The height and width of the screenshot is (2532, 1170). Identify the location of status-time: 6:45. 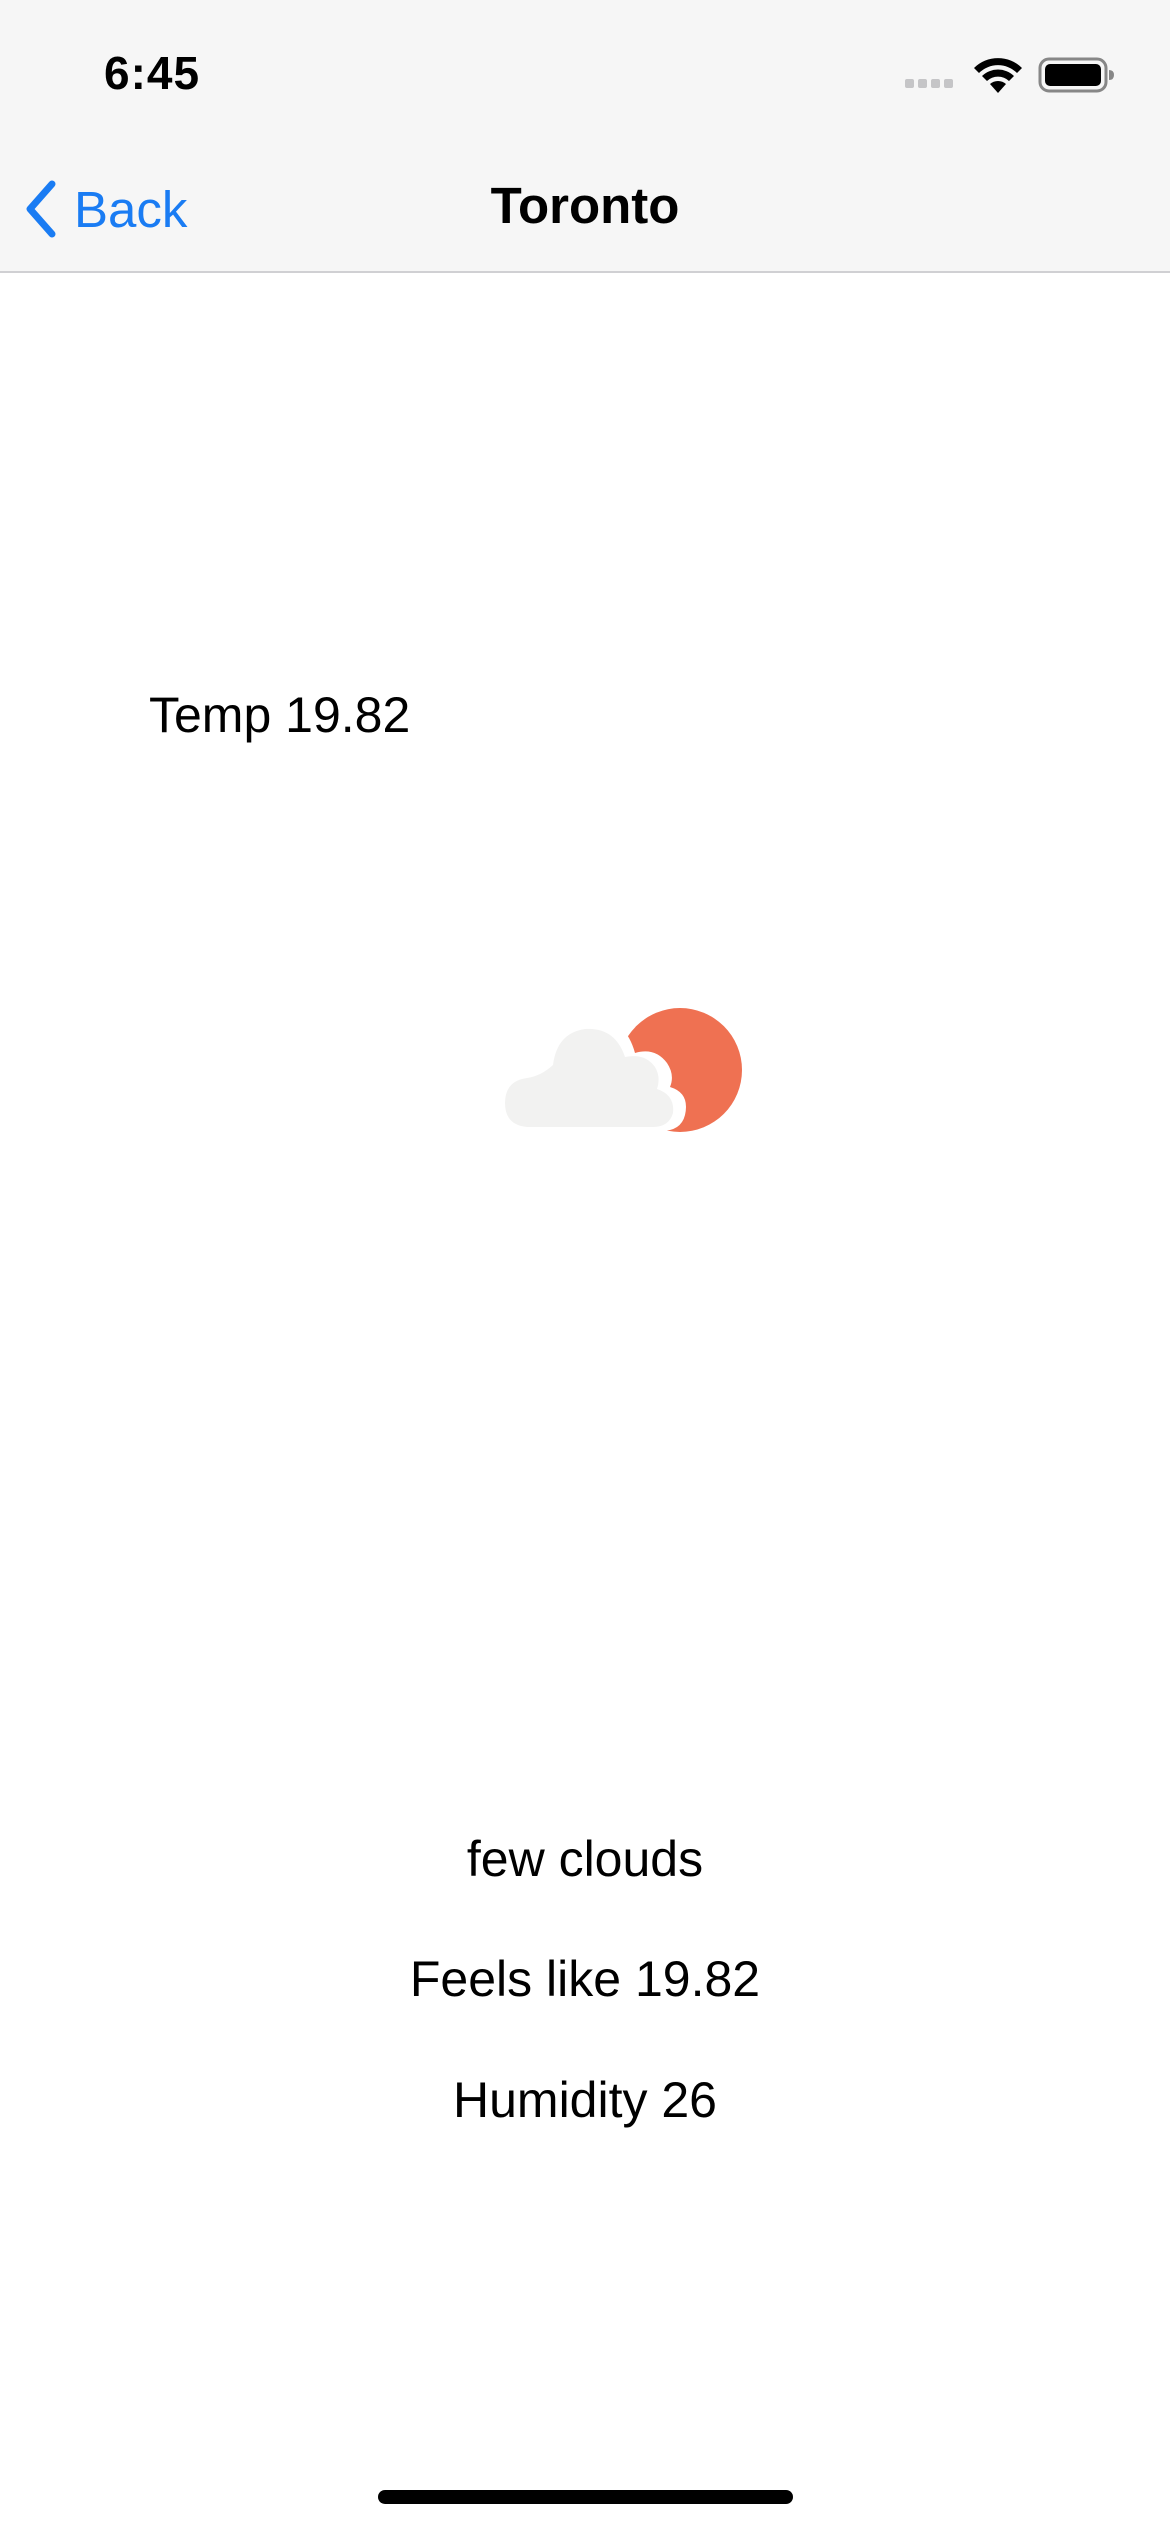
(152, 73).